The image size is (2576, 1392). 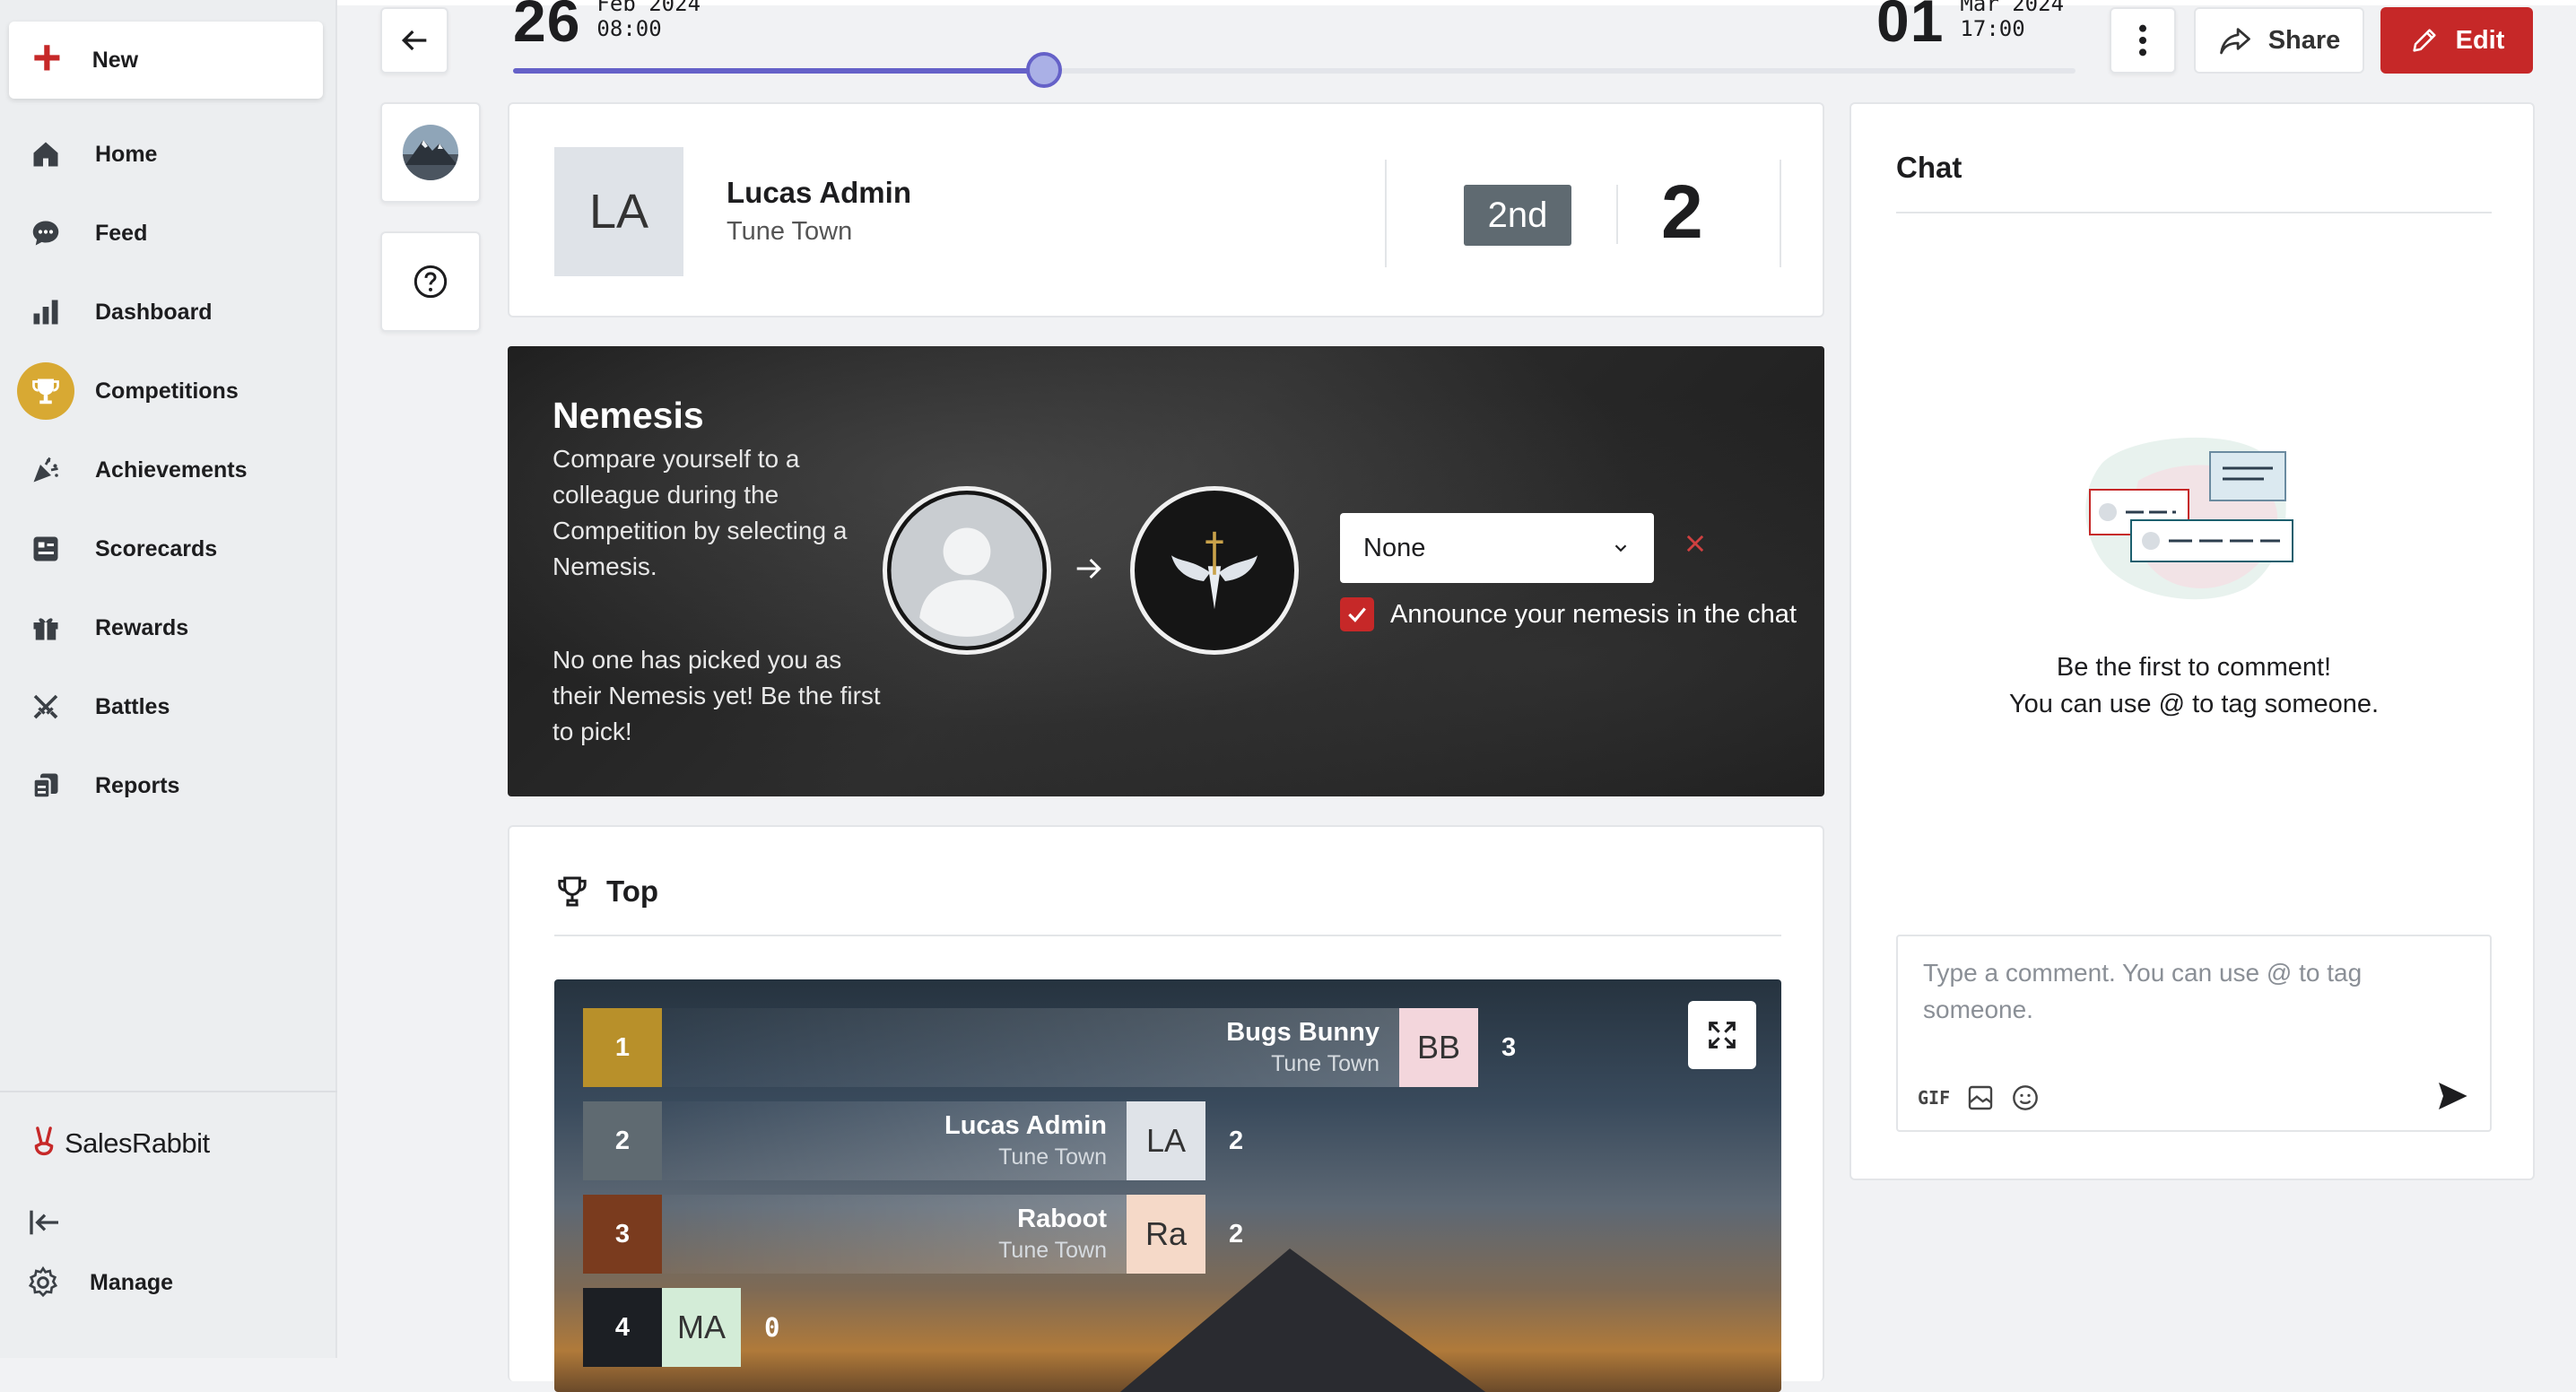 What do you see at coordinates (2012, 8) in the screenshot?
I see `end-month: Mar 2024` at bounding box center [2012, 8].